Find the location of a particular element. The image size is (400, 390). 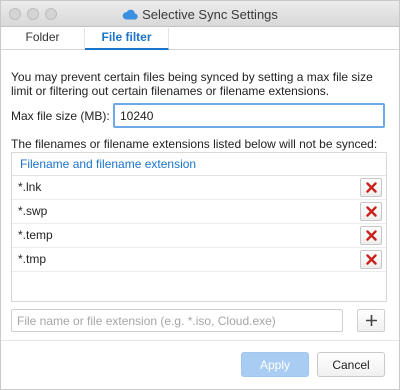

list-item-label: *.temp is located at coordinates (35, 235).